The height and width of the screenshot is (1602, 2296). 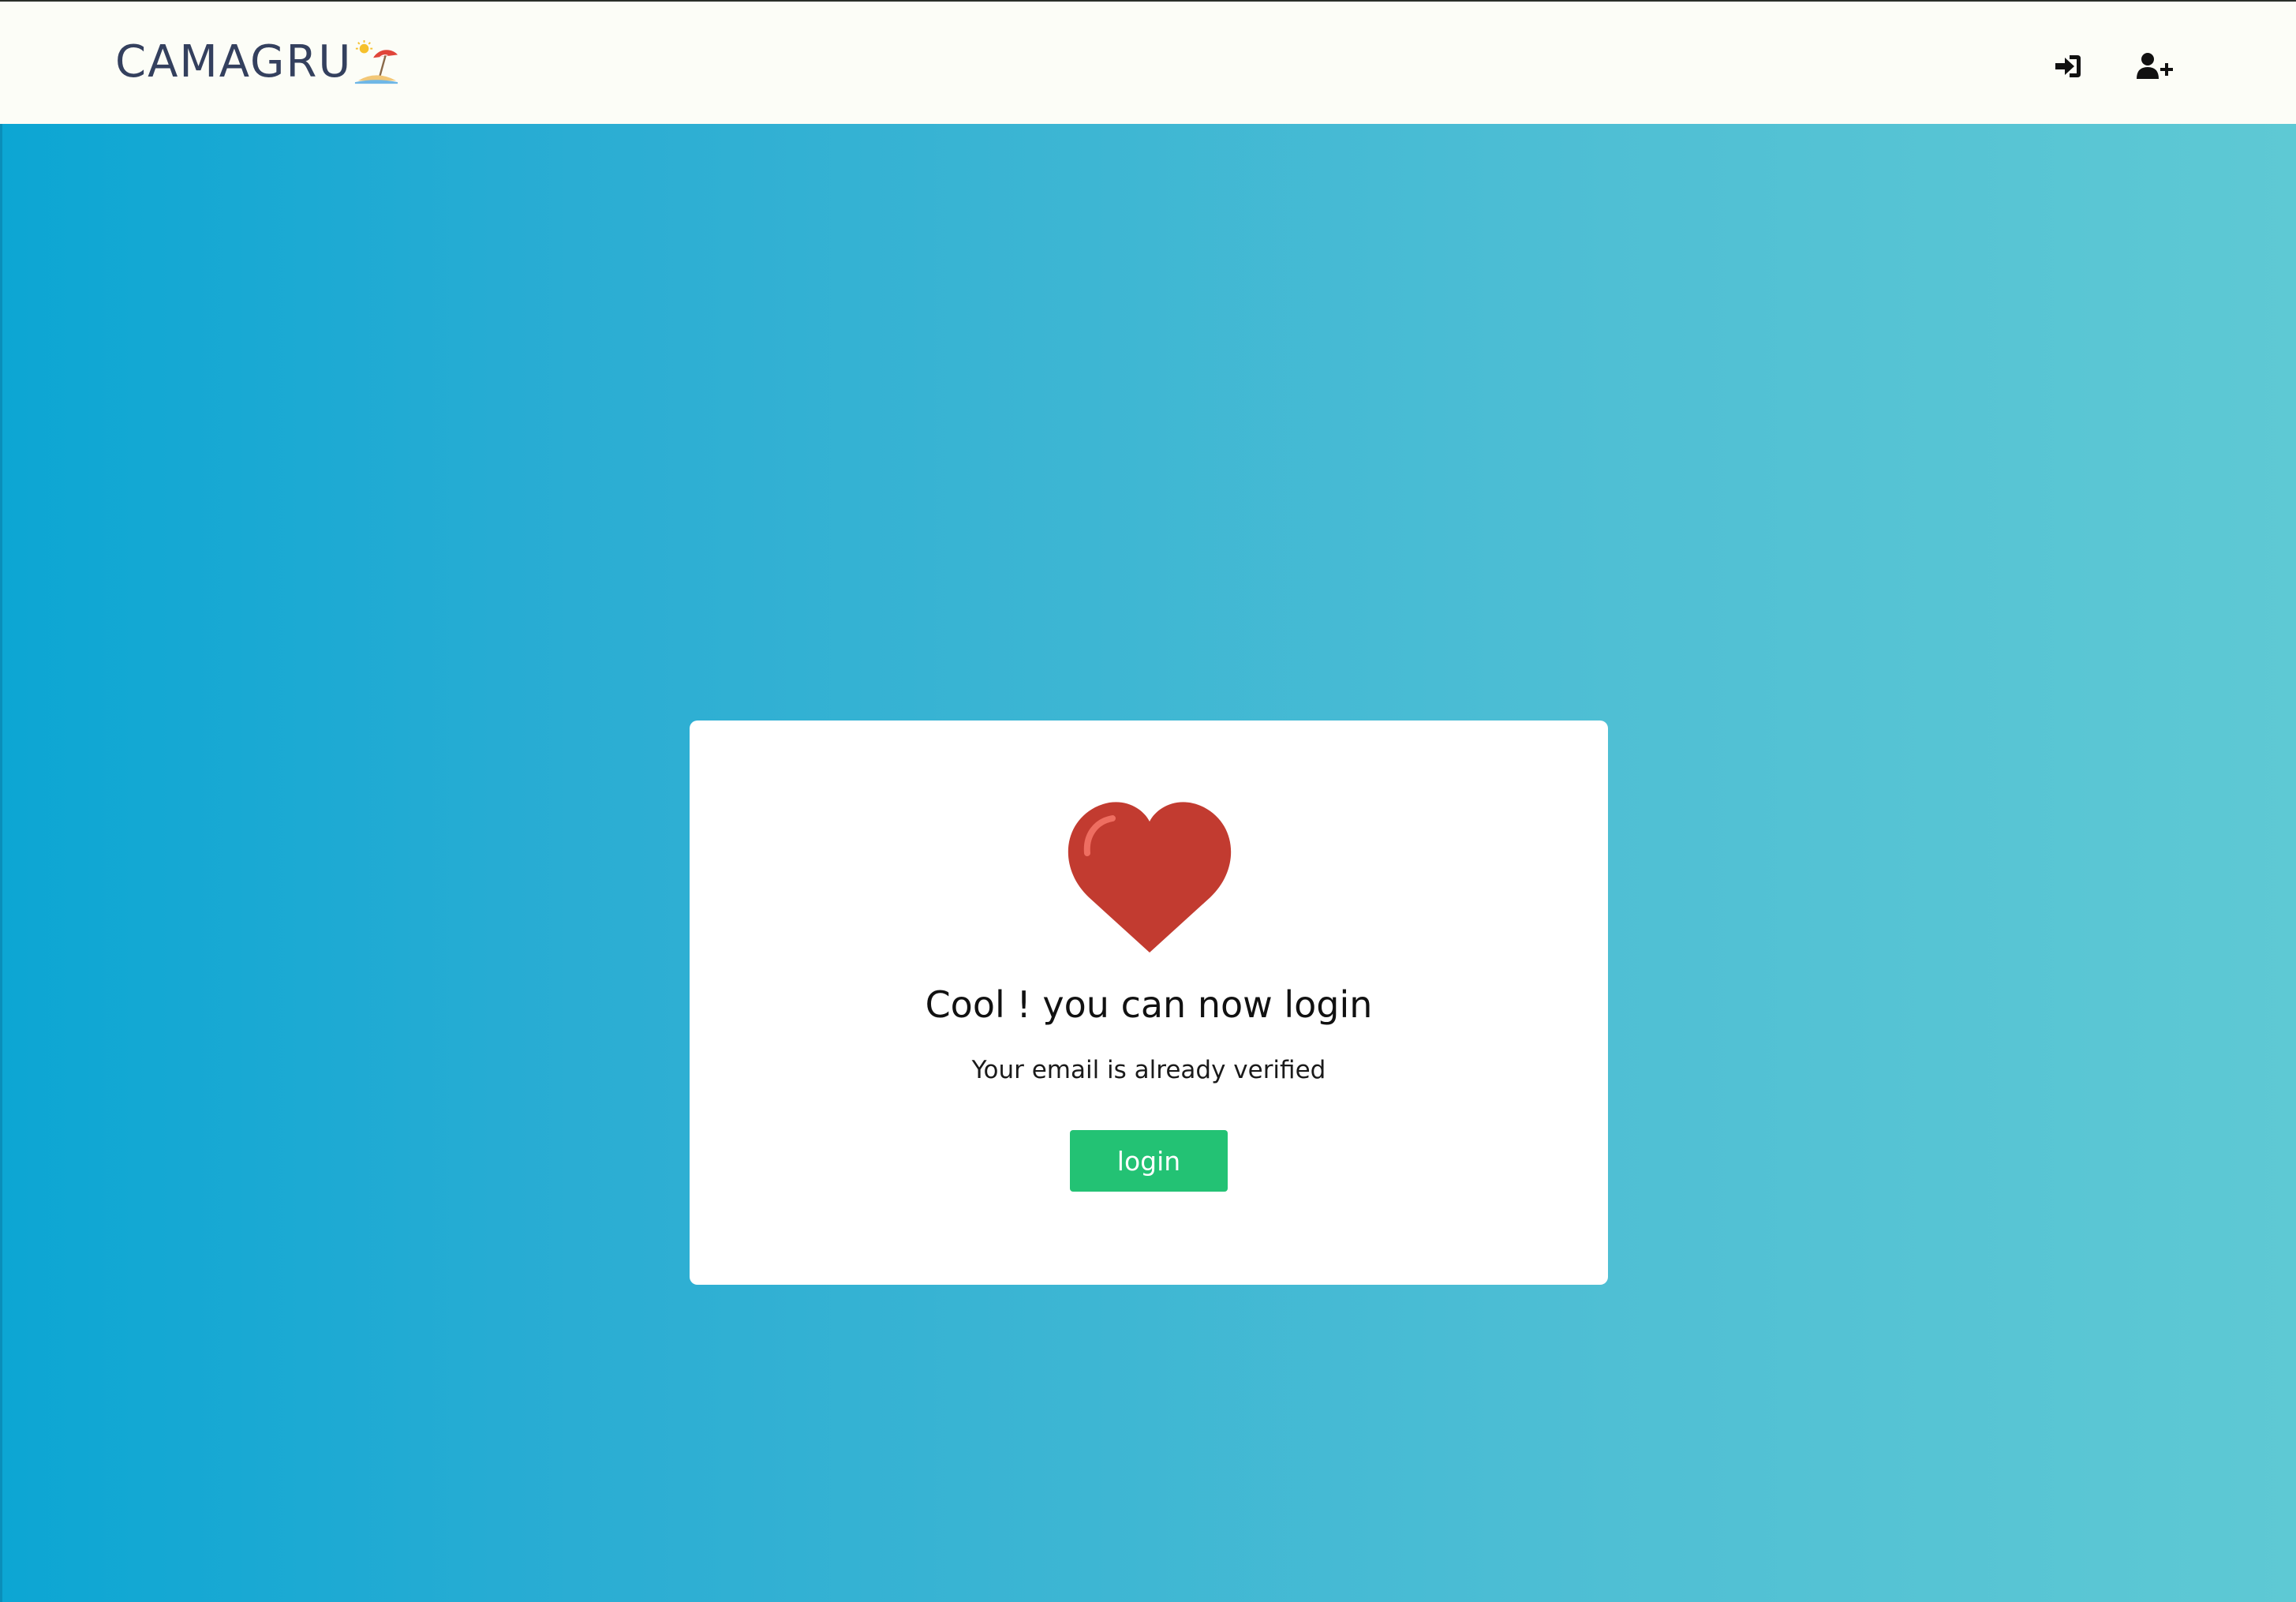 I want to click on top-navbar: CAMAGRU, so click(x=1148, y=62).